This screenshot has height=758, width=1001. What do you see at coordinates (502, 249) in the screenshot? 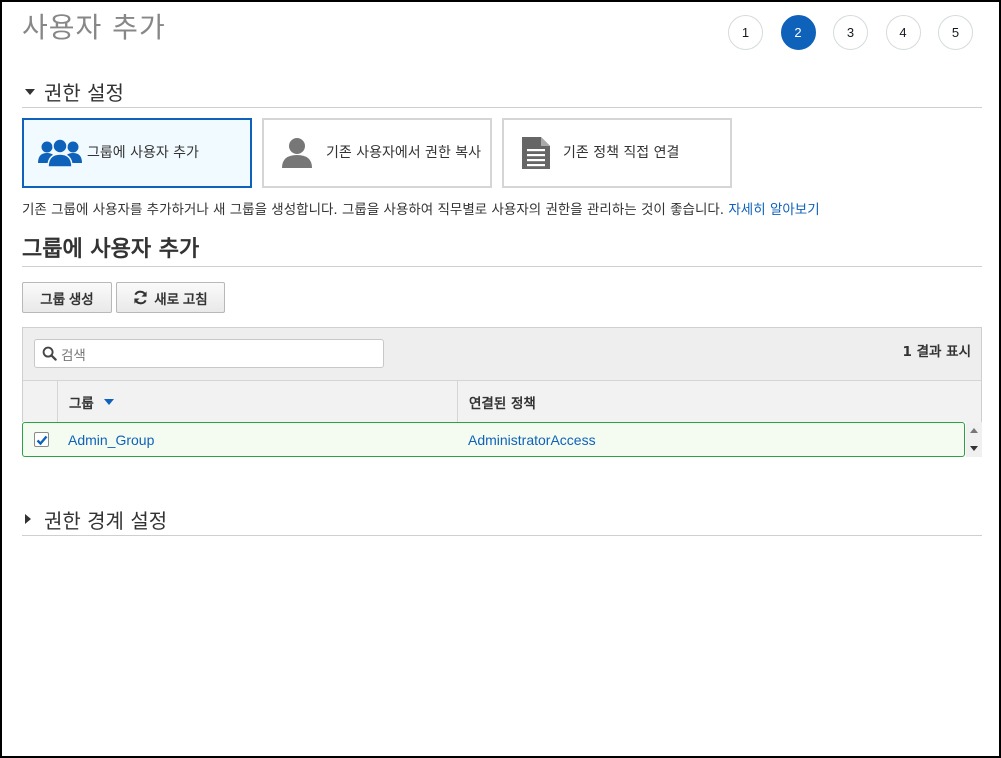
I see `groups-section-title: 그룹에 사용자 추가` at bounding box center [502, 249].